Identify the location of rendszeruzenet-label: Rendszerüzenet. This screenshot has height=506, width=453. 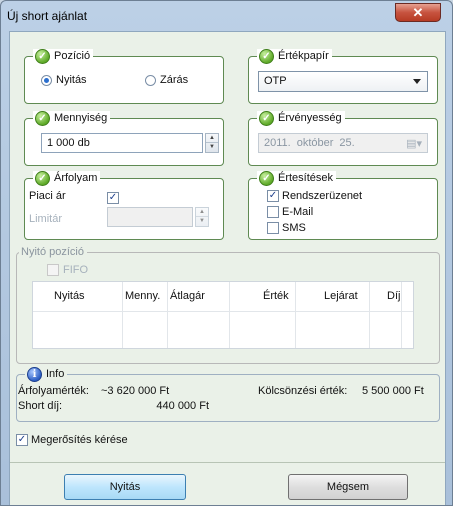
(322, 196).